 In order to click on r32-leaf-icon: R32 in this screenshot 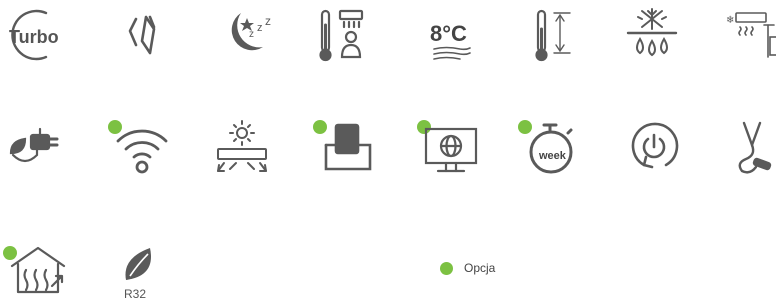, I will do `click(140, 268)`.